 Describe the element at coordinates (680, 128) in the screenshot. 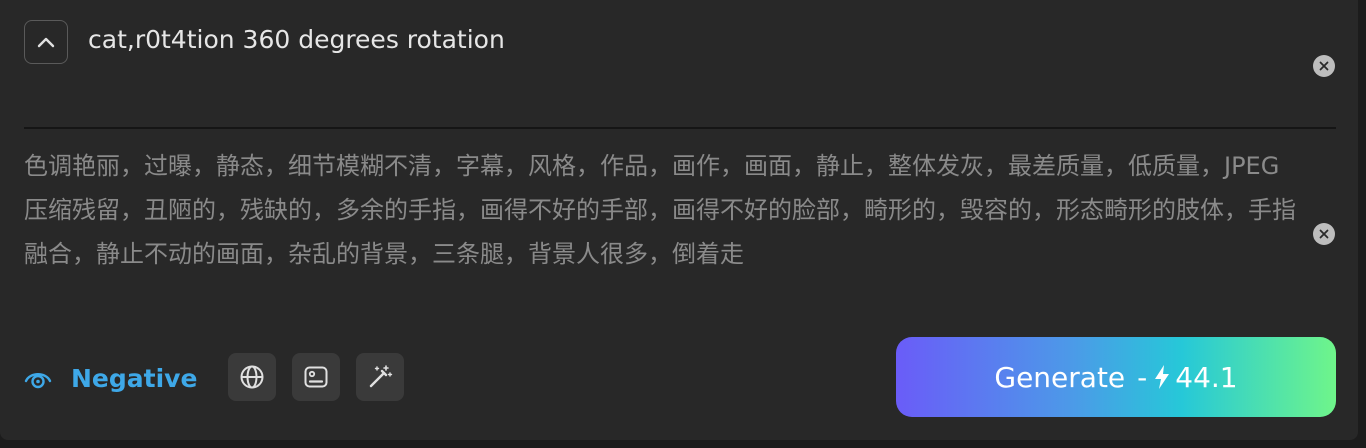

I see `divider` at that location.